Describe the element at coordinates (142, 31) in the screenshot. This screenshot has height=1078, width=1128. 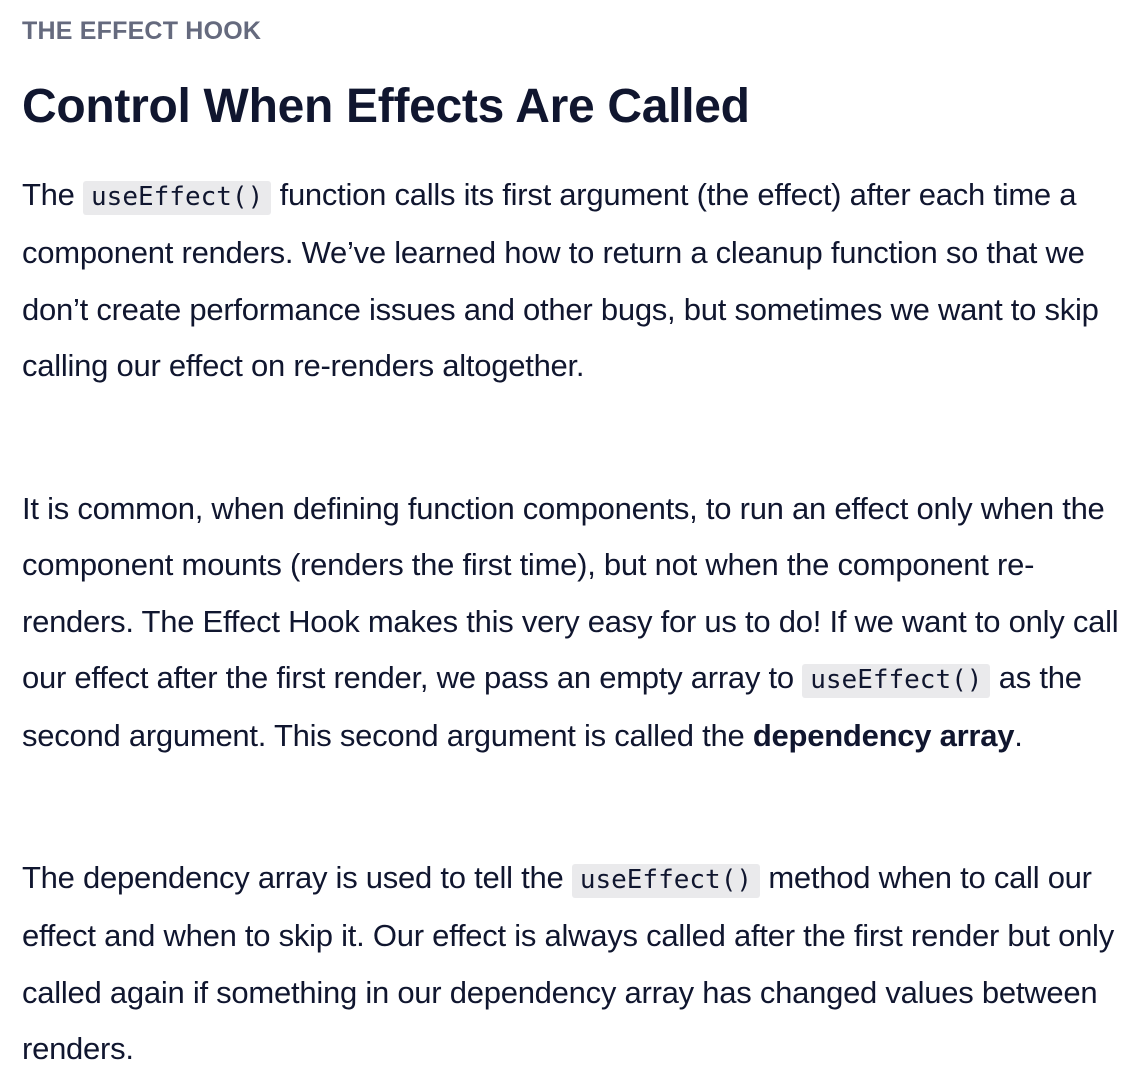
I see `section-eyebrow: THE EFFECT HOOK` at that location.